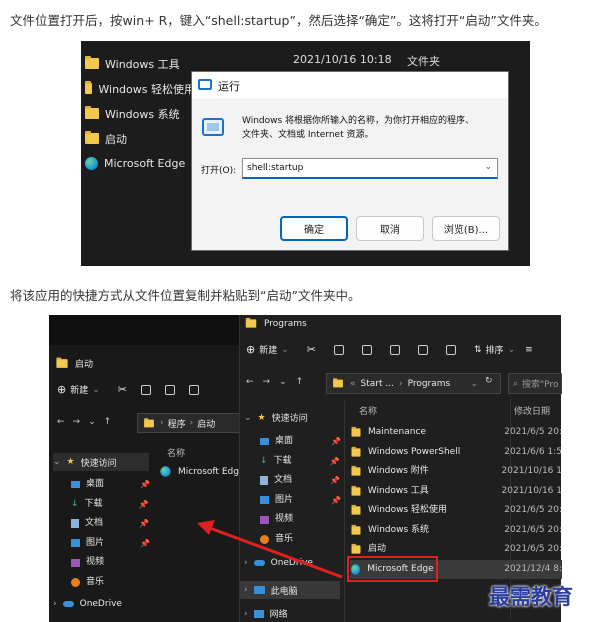  What do you see at coordinates (314, 228) in the screenshot?
I see `ok-button: 确定` at bounding box center [314, 228].